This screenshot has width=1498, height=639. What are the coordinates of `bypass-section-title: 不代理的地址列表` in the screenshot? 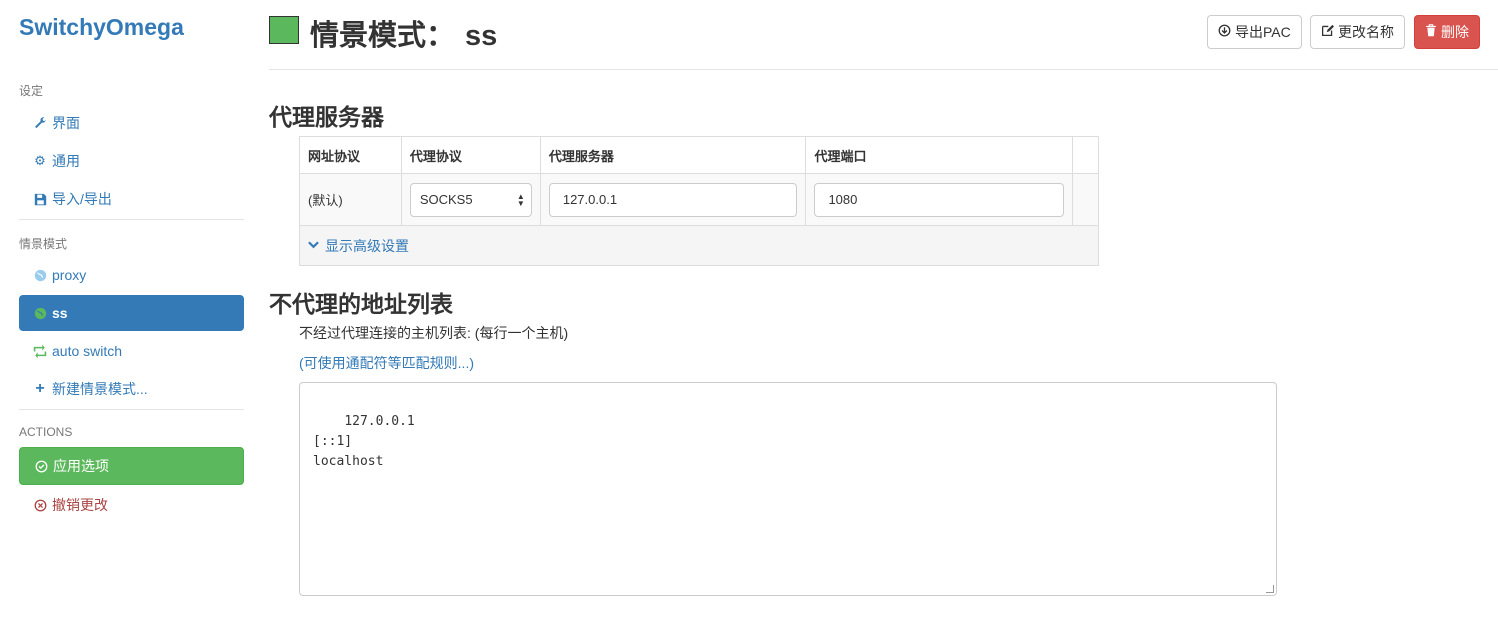 It's located at (361, 304).